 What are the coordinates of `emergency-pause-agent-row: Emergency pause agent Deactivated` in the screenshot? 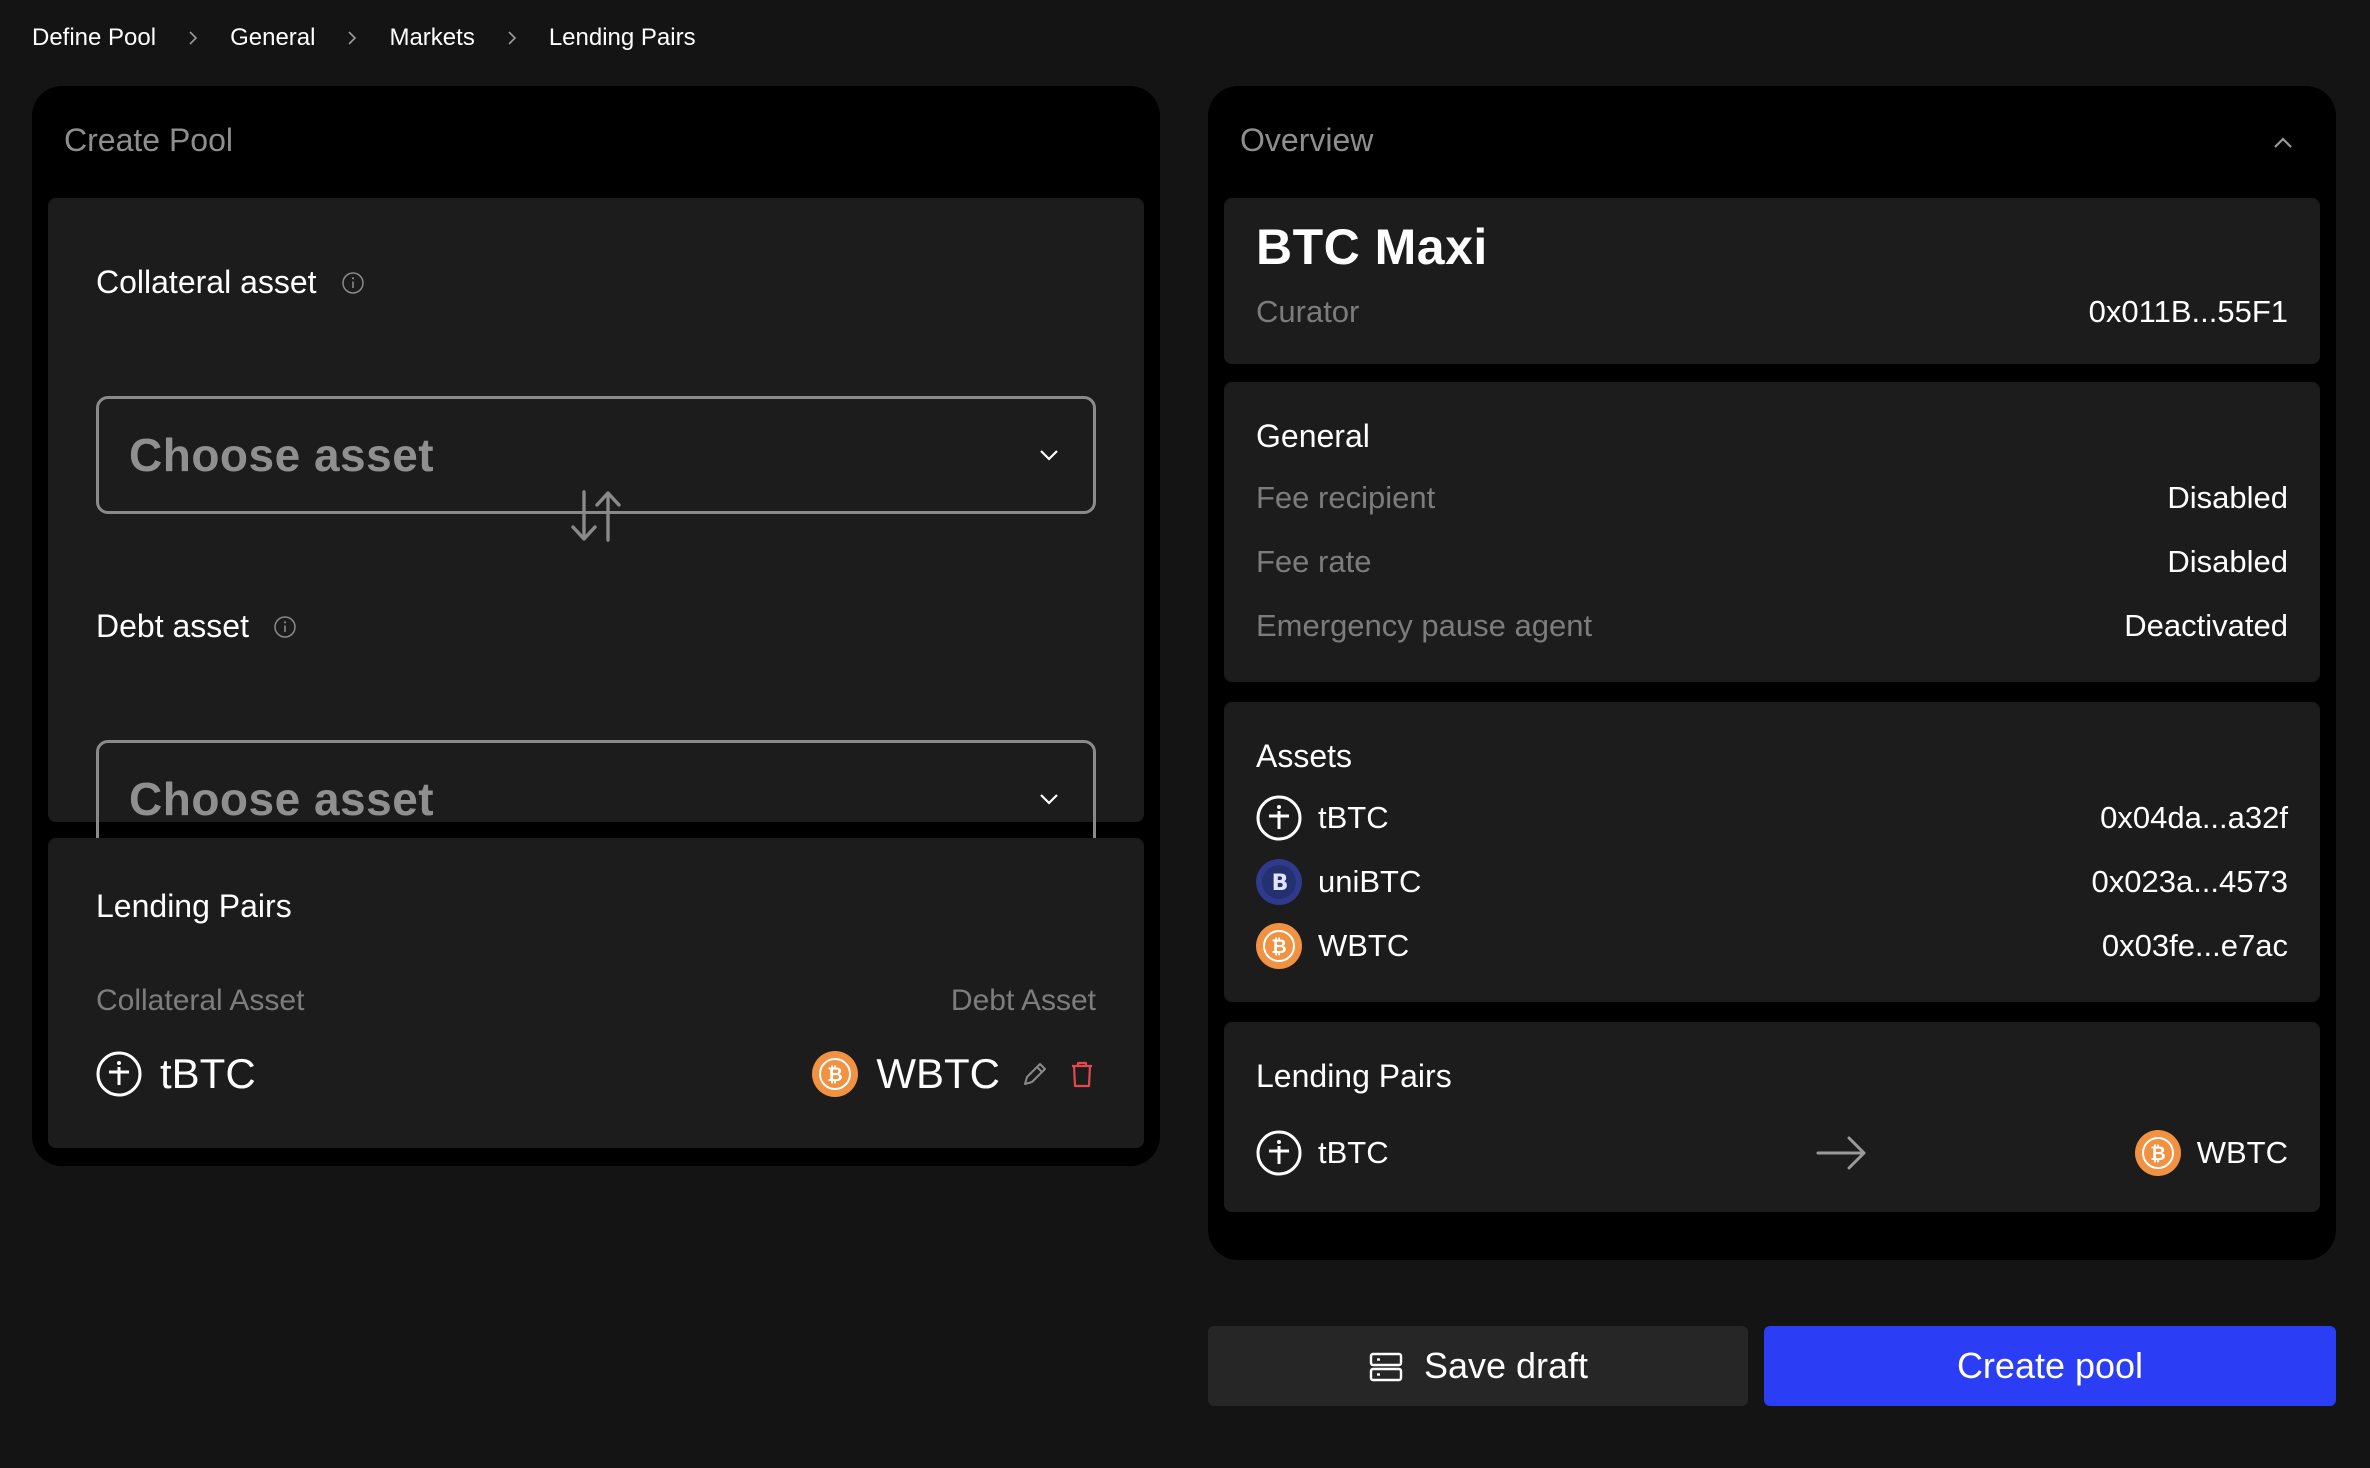 It's located at (1772, 626).